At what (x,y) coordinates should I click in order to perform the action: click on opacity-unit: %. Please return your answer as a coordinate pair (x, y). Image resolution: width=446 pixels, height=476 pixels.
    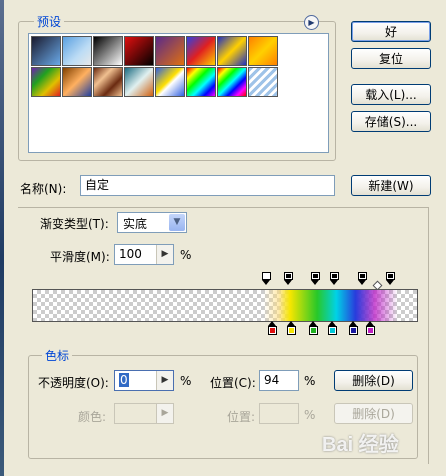
    Looking at the image, I should click on (186, 381).